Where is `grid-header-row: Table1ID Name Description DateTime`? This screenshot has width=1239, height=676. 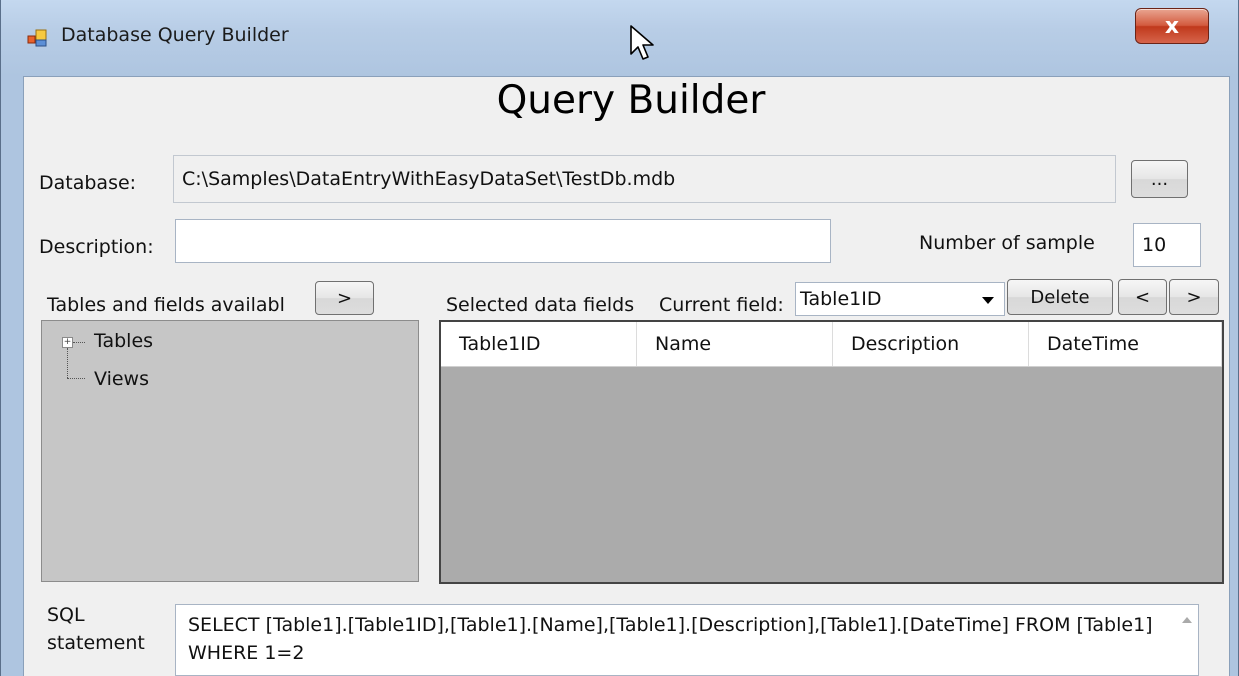 grid-header-row: Table1ID Name Description DateTime is located at coordinates (831, 344).